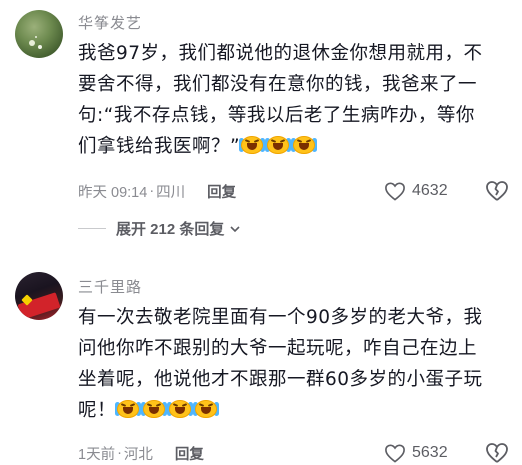 The width and height of the screenshot is (522, 465). I want to click on comment-line: 呢！, so click(97, 410).